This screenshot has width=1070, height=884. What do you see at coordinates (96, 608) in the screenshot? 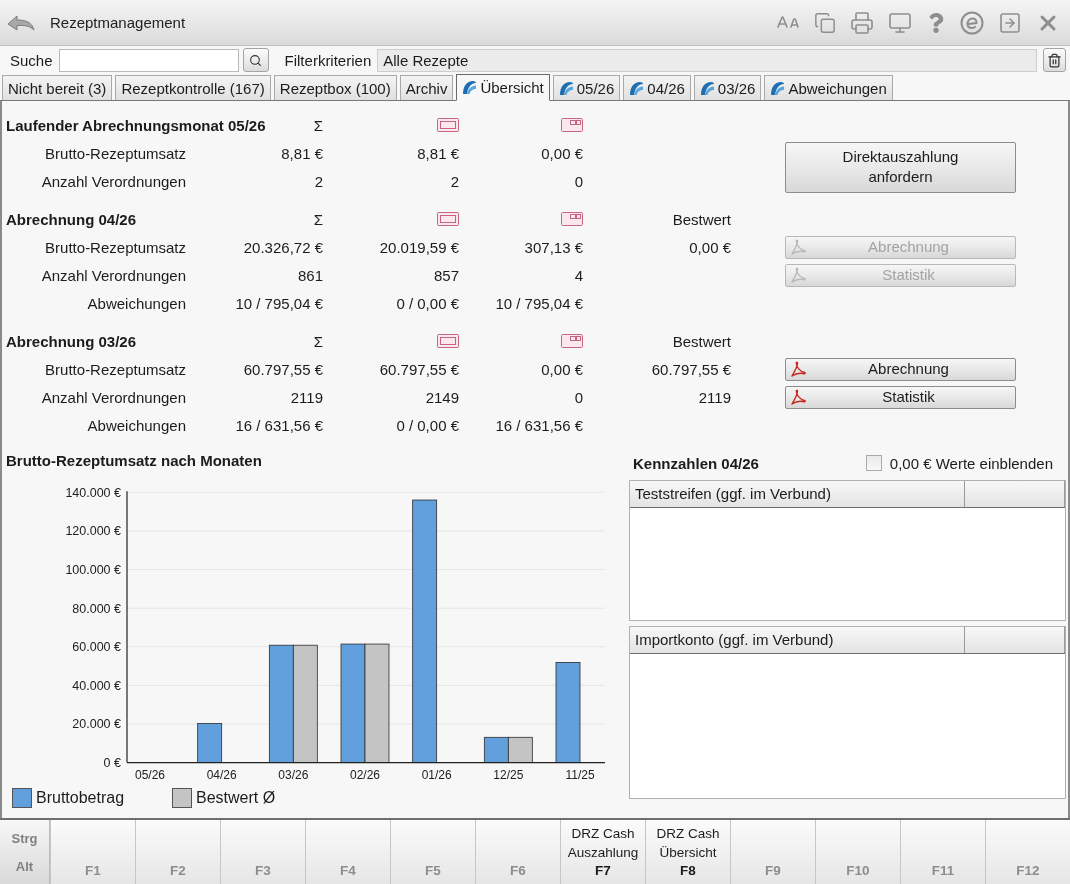
I see `axis-tick-label: 80.000 €` at bounding box center [96, 608].